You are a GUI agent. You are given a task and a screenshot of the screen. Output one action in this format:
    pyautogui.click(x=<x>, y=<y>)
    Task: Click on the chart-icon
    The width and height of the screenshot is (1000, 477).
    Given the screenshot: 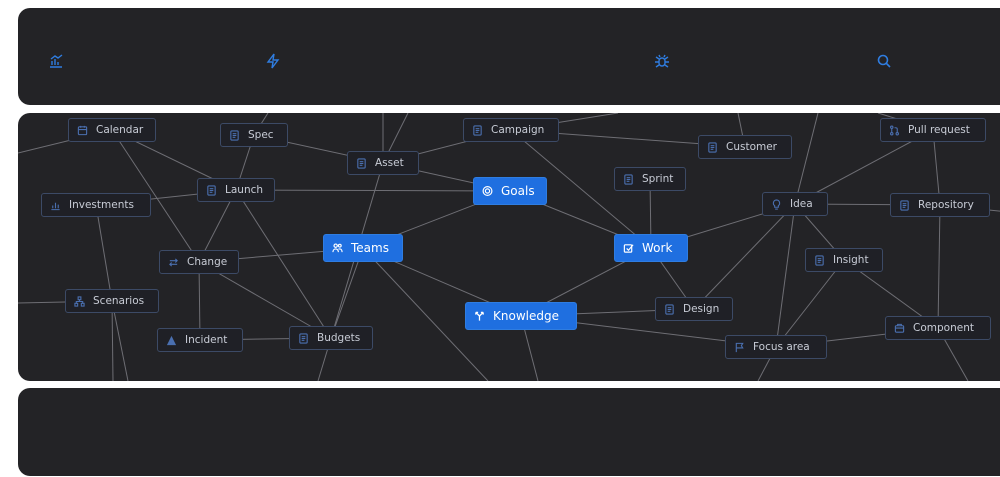 What is the action you would take?
    pyautogui.click(x=55, y=205)
    